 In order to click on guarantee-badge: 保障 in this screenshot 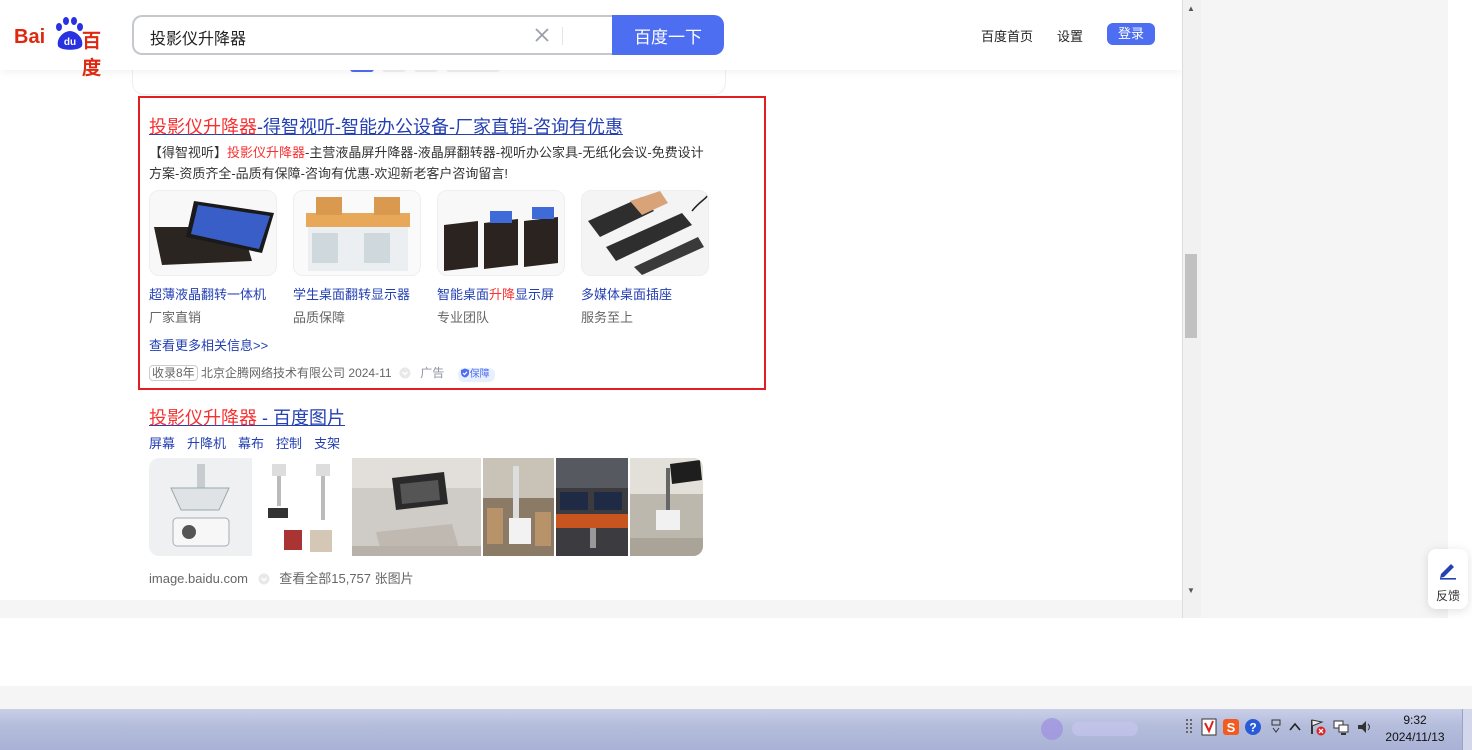, I will do `click(476, 375)`.